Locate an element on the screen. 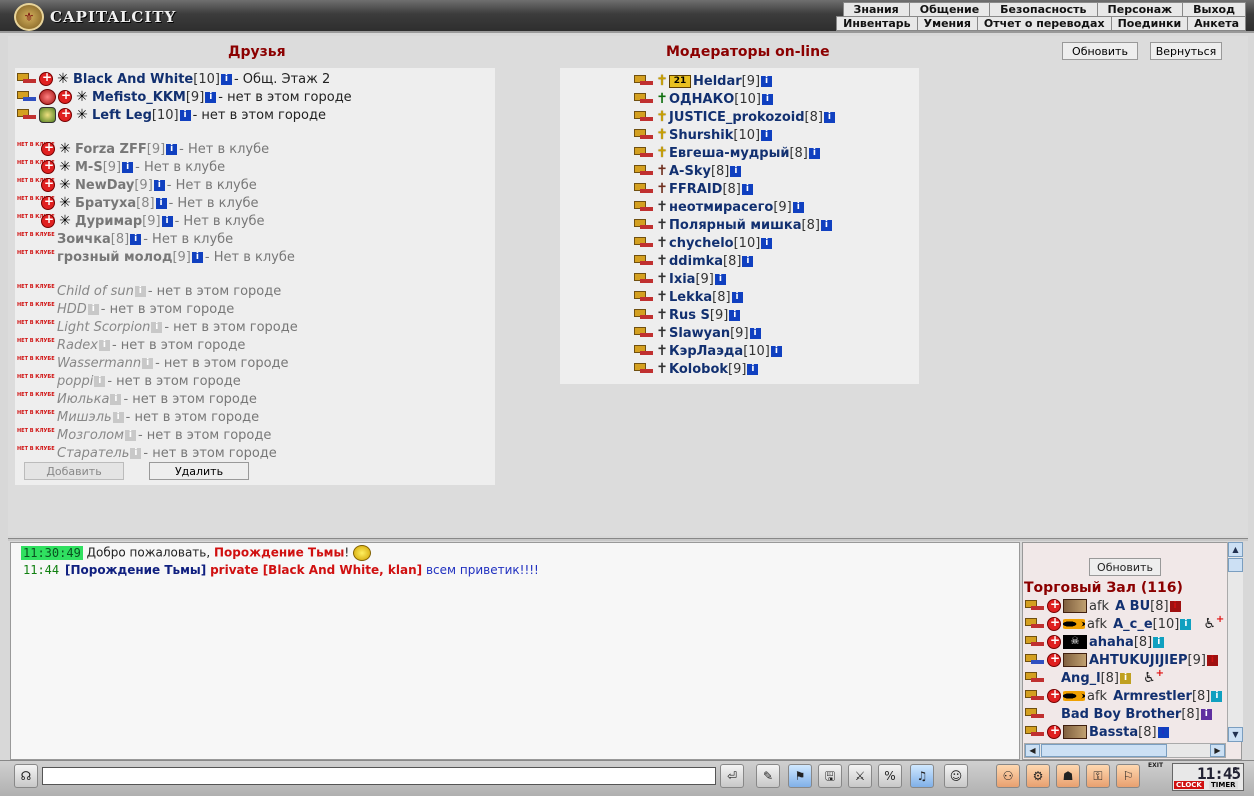 The width and height of the screenshot is (1254, 796). moderator-name: Lekka is located at coordinates (690, 297).